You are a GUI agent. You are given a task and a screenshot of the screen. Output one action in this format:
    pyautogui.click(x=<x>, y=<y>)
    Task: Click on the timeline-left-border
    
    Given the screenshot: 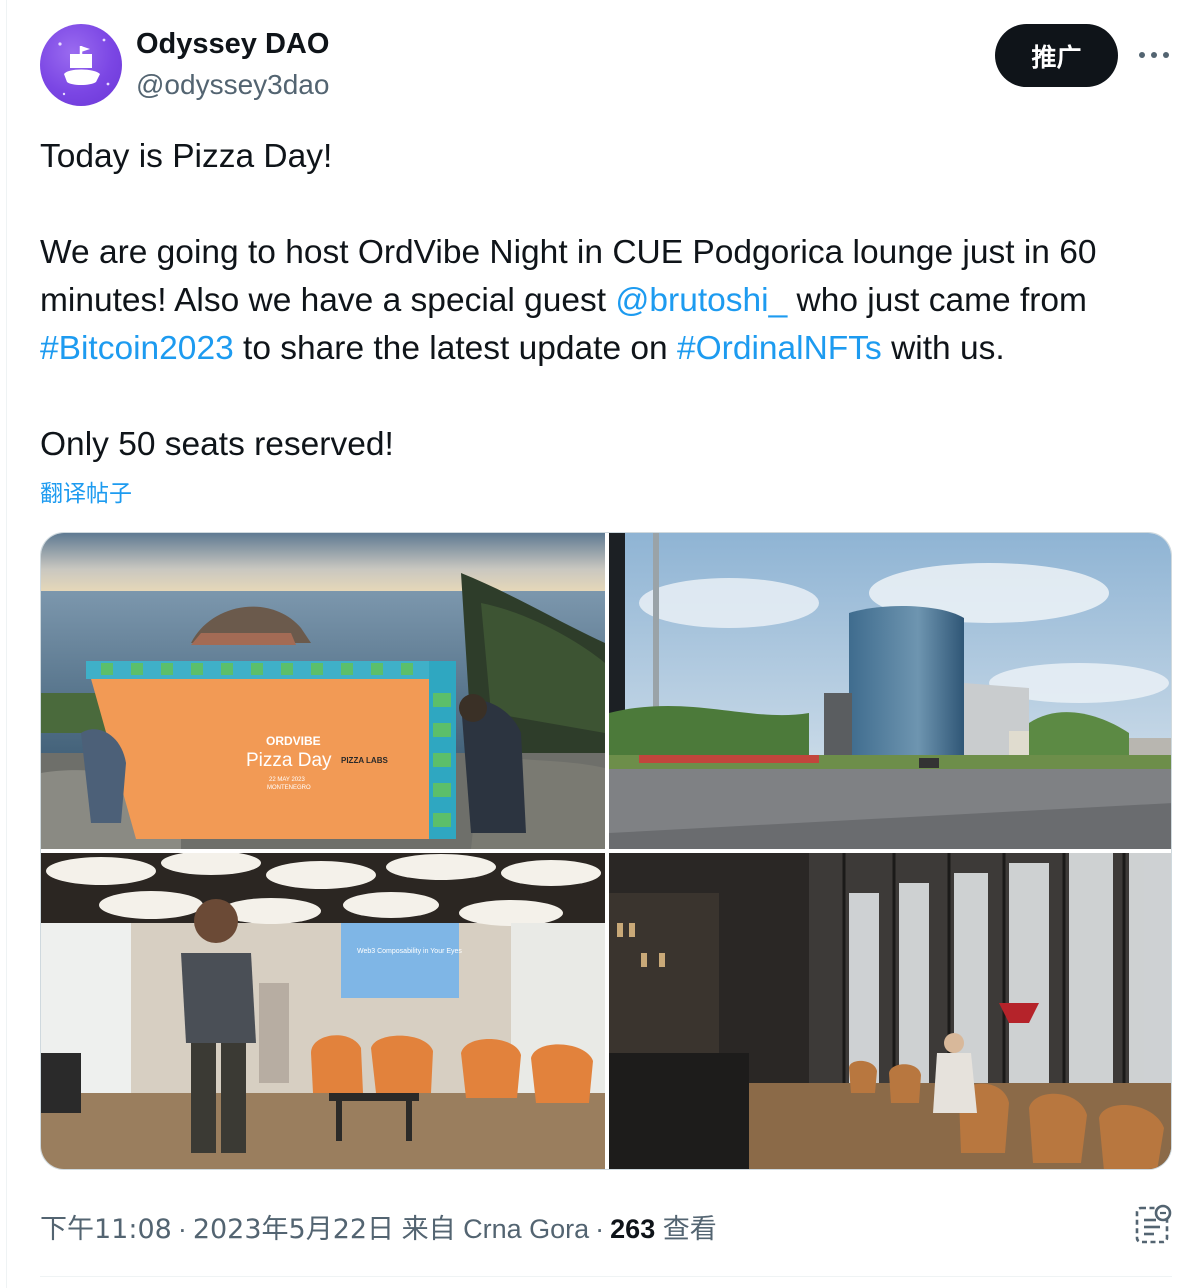 What is the action you would take?
    pyautogui.click(x=6, y=644)
    